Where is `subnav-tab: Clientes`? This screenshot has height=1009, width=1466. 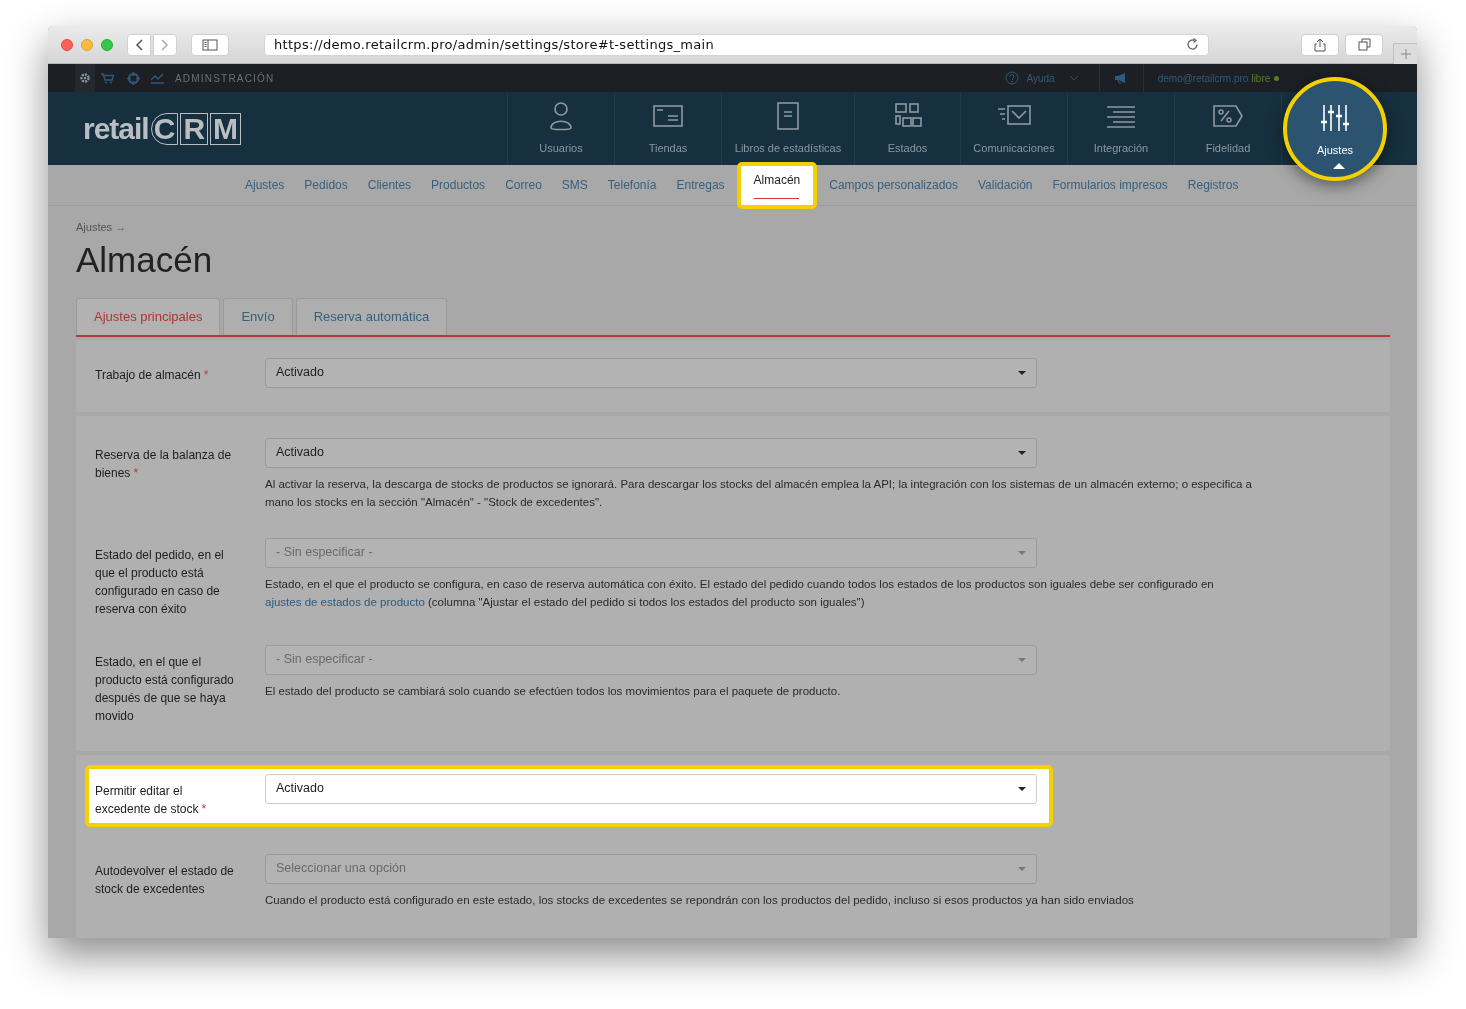
subnav-tab: Clientes is located at coordinates (389, 185).